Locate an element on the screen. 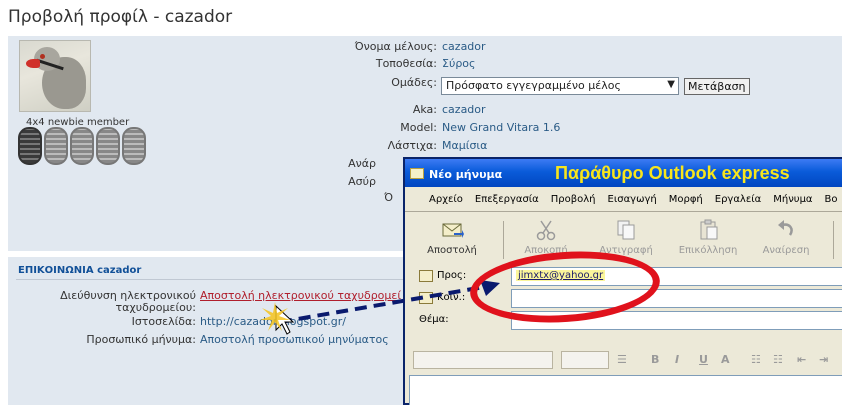 This screenshot has width=842, height=405. copy-icon is located at coordinates (626, 230).